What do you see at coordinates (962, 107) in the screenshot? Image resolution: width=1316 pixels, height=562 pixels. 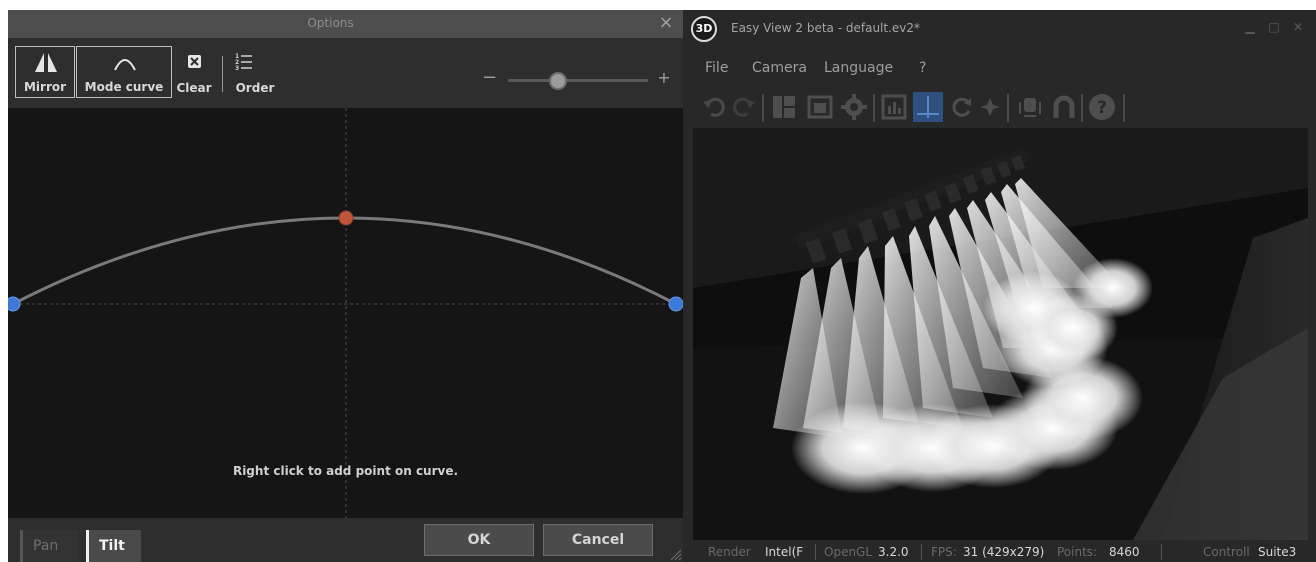 I see `refresh-icon` at bounding box center [962, 107].